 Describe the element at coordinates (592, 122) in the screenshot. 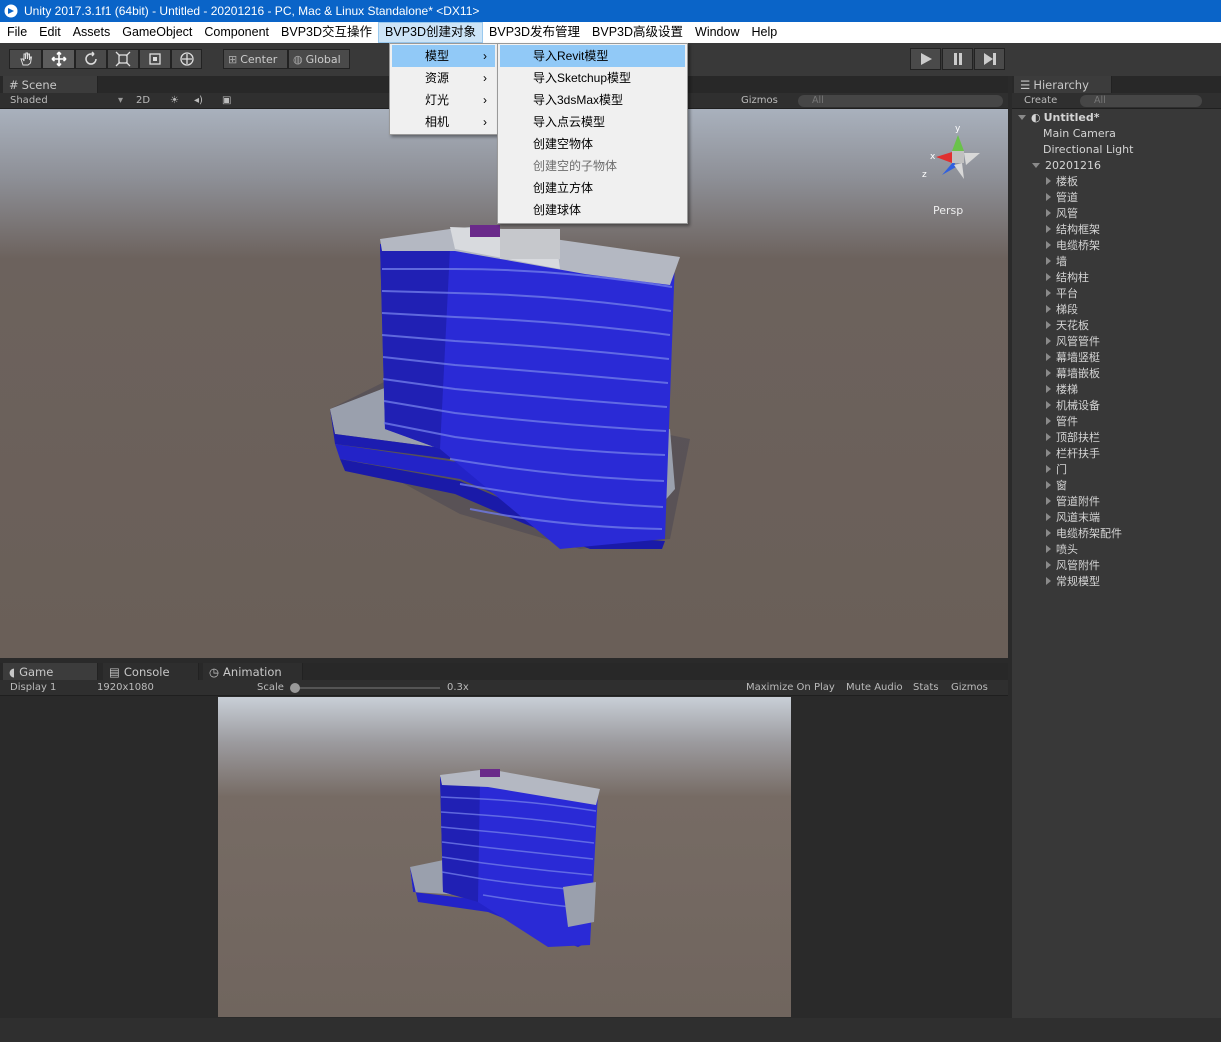

I see `menu-item-import-pointcloud: 导入点云模型` at that location.